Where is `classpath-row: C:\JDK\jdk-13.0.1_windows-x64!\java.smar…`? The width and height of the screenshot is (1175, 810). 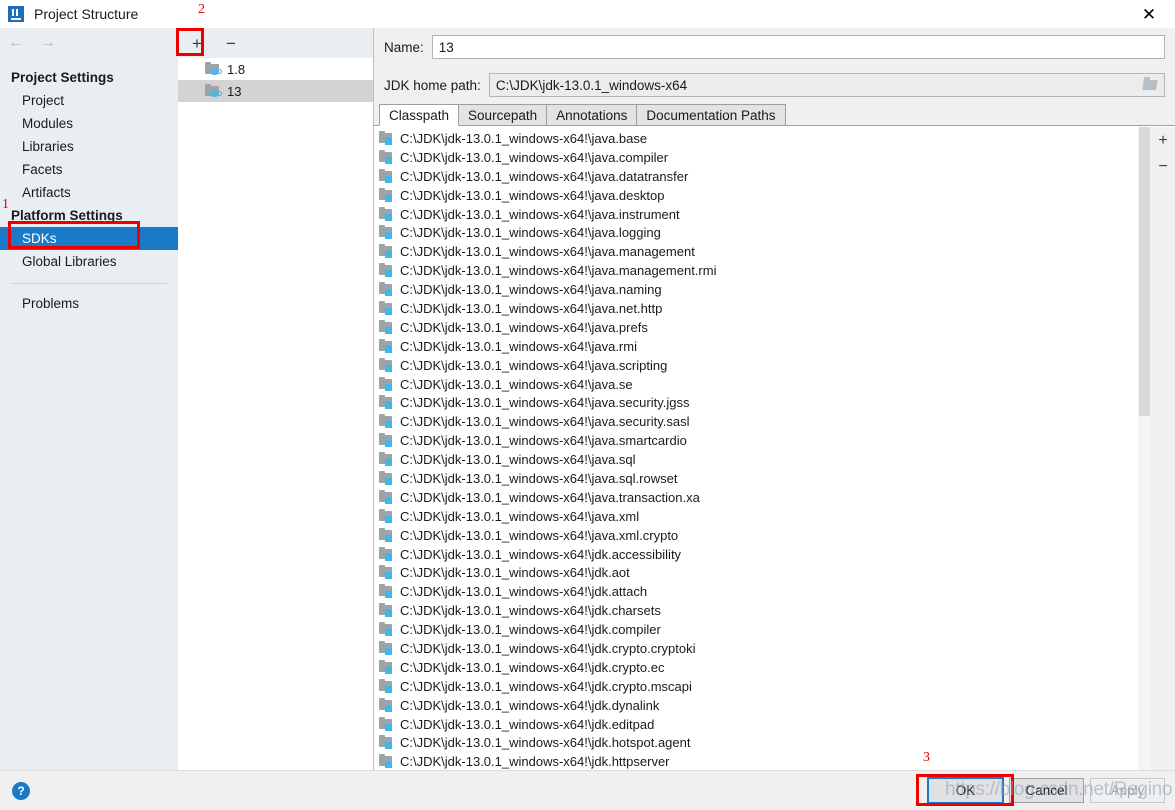
classpath-row: C:\JDK\jdk-13.0.1_windows-x64!\java.smar… is located at coordinates (756, 440).